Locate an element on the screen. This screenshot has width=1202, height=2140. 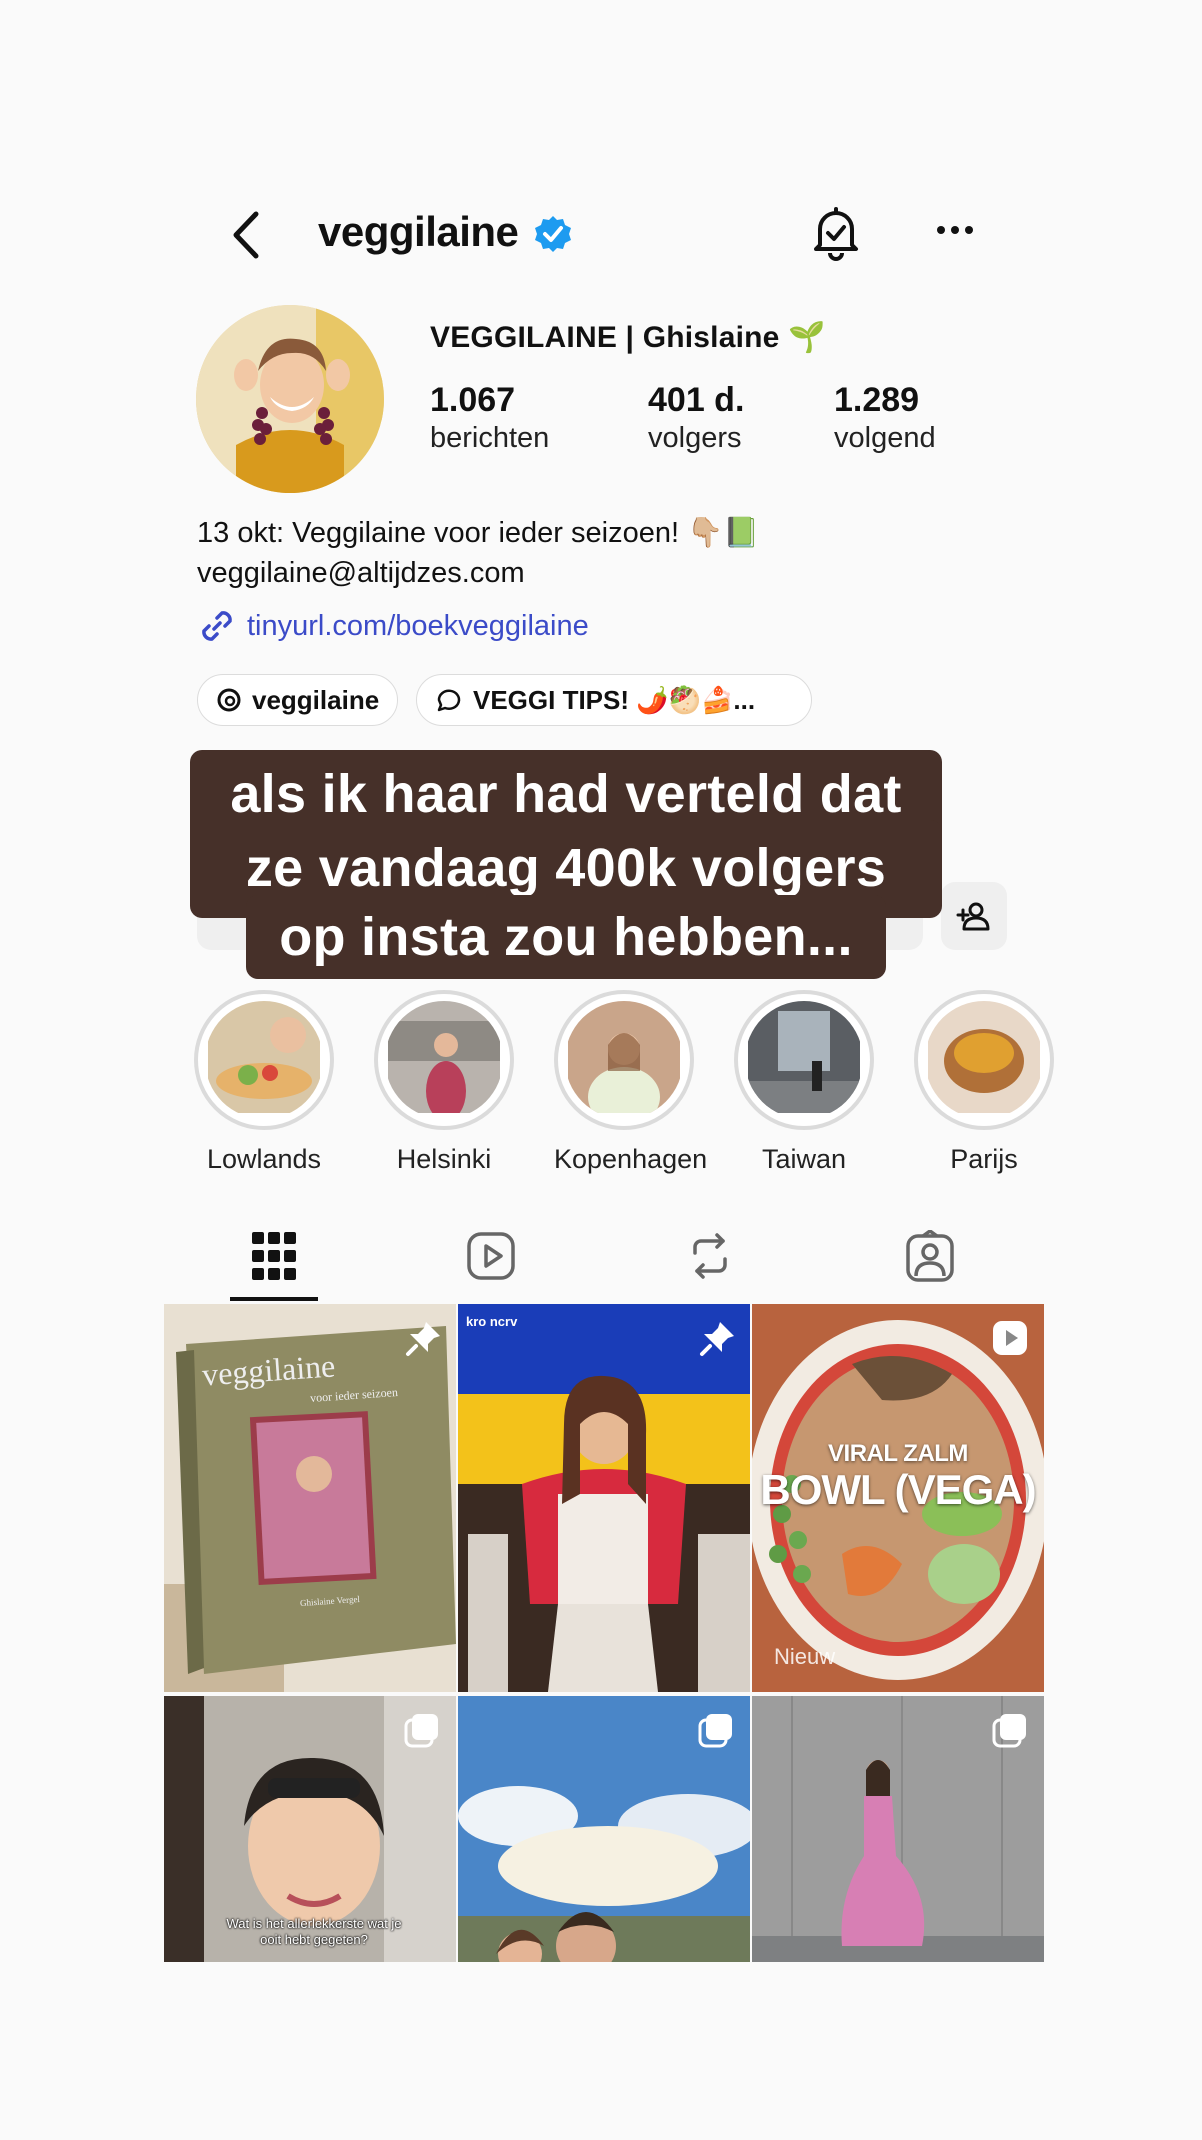
grid-post: VIRAL ZALM BOWL (VEGA) Nieuw is located at coordinates (898, 1498).